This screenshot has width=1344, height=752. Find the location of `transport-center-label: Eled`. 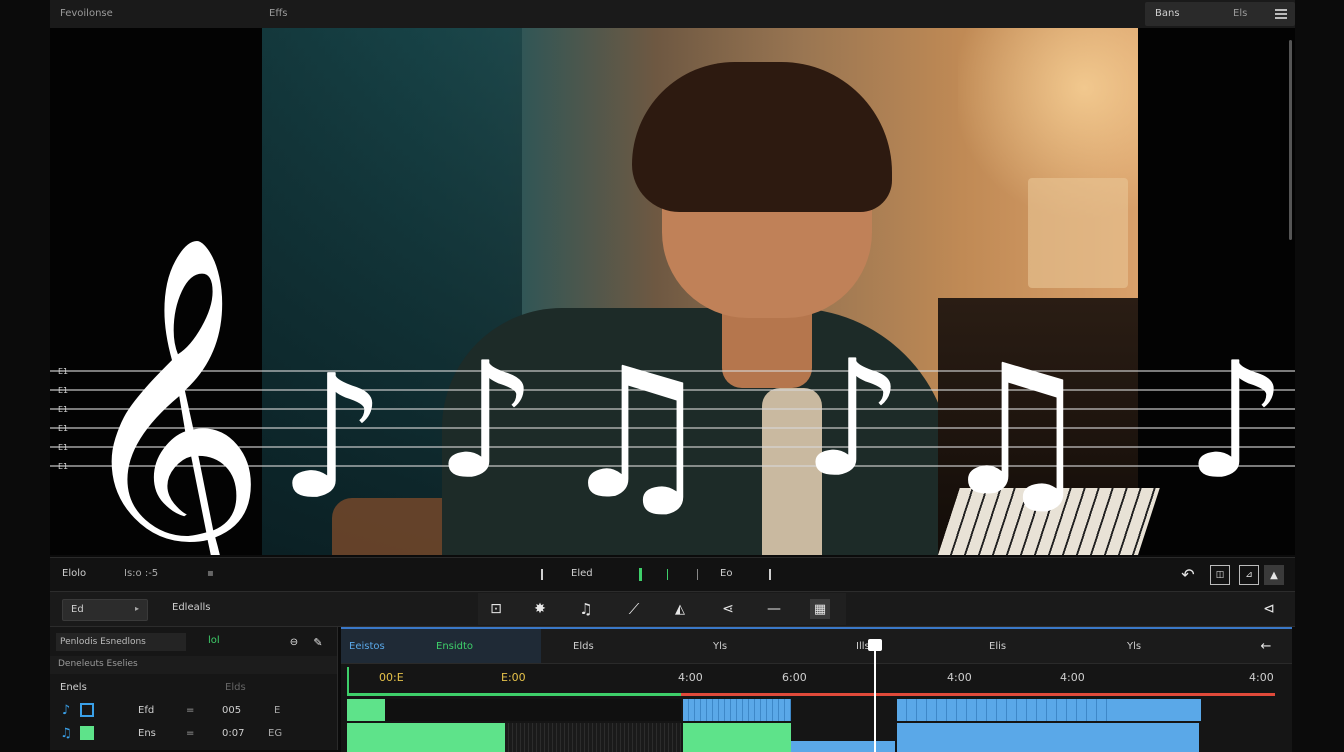

transport-center-label: Eled is located at coordinates (582, 573).